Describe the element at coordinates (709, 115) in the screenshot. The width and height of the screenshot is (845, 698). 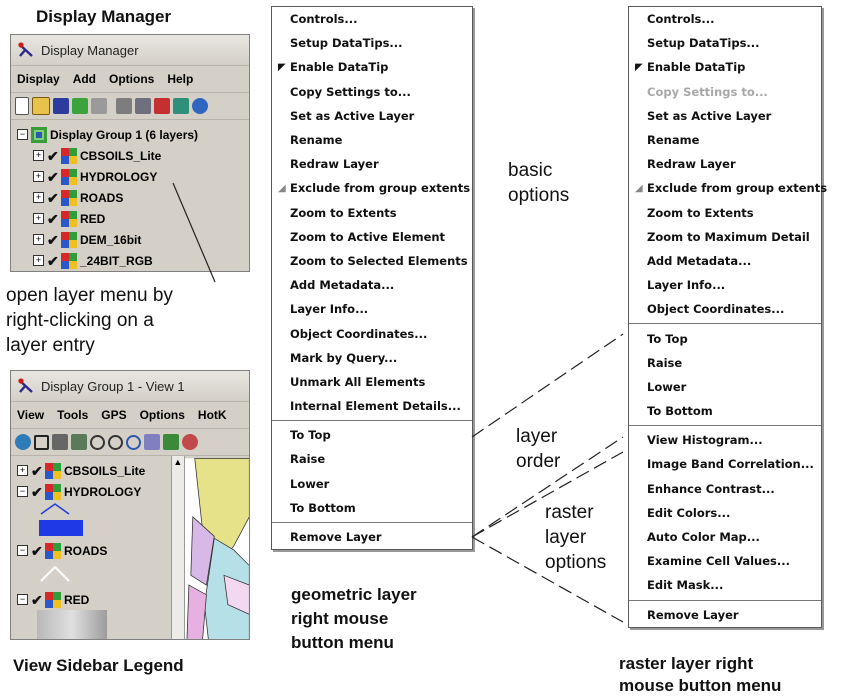
I see `menu-item-label: Set as Active Layer` at that location.